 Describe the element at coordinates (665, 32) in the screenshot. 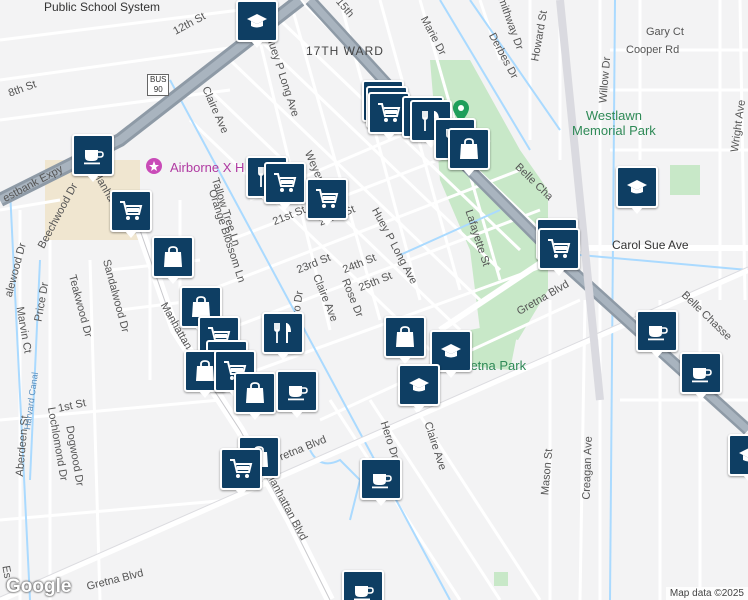

I see `label-gary-ct: Gary Ct` at that location.